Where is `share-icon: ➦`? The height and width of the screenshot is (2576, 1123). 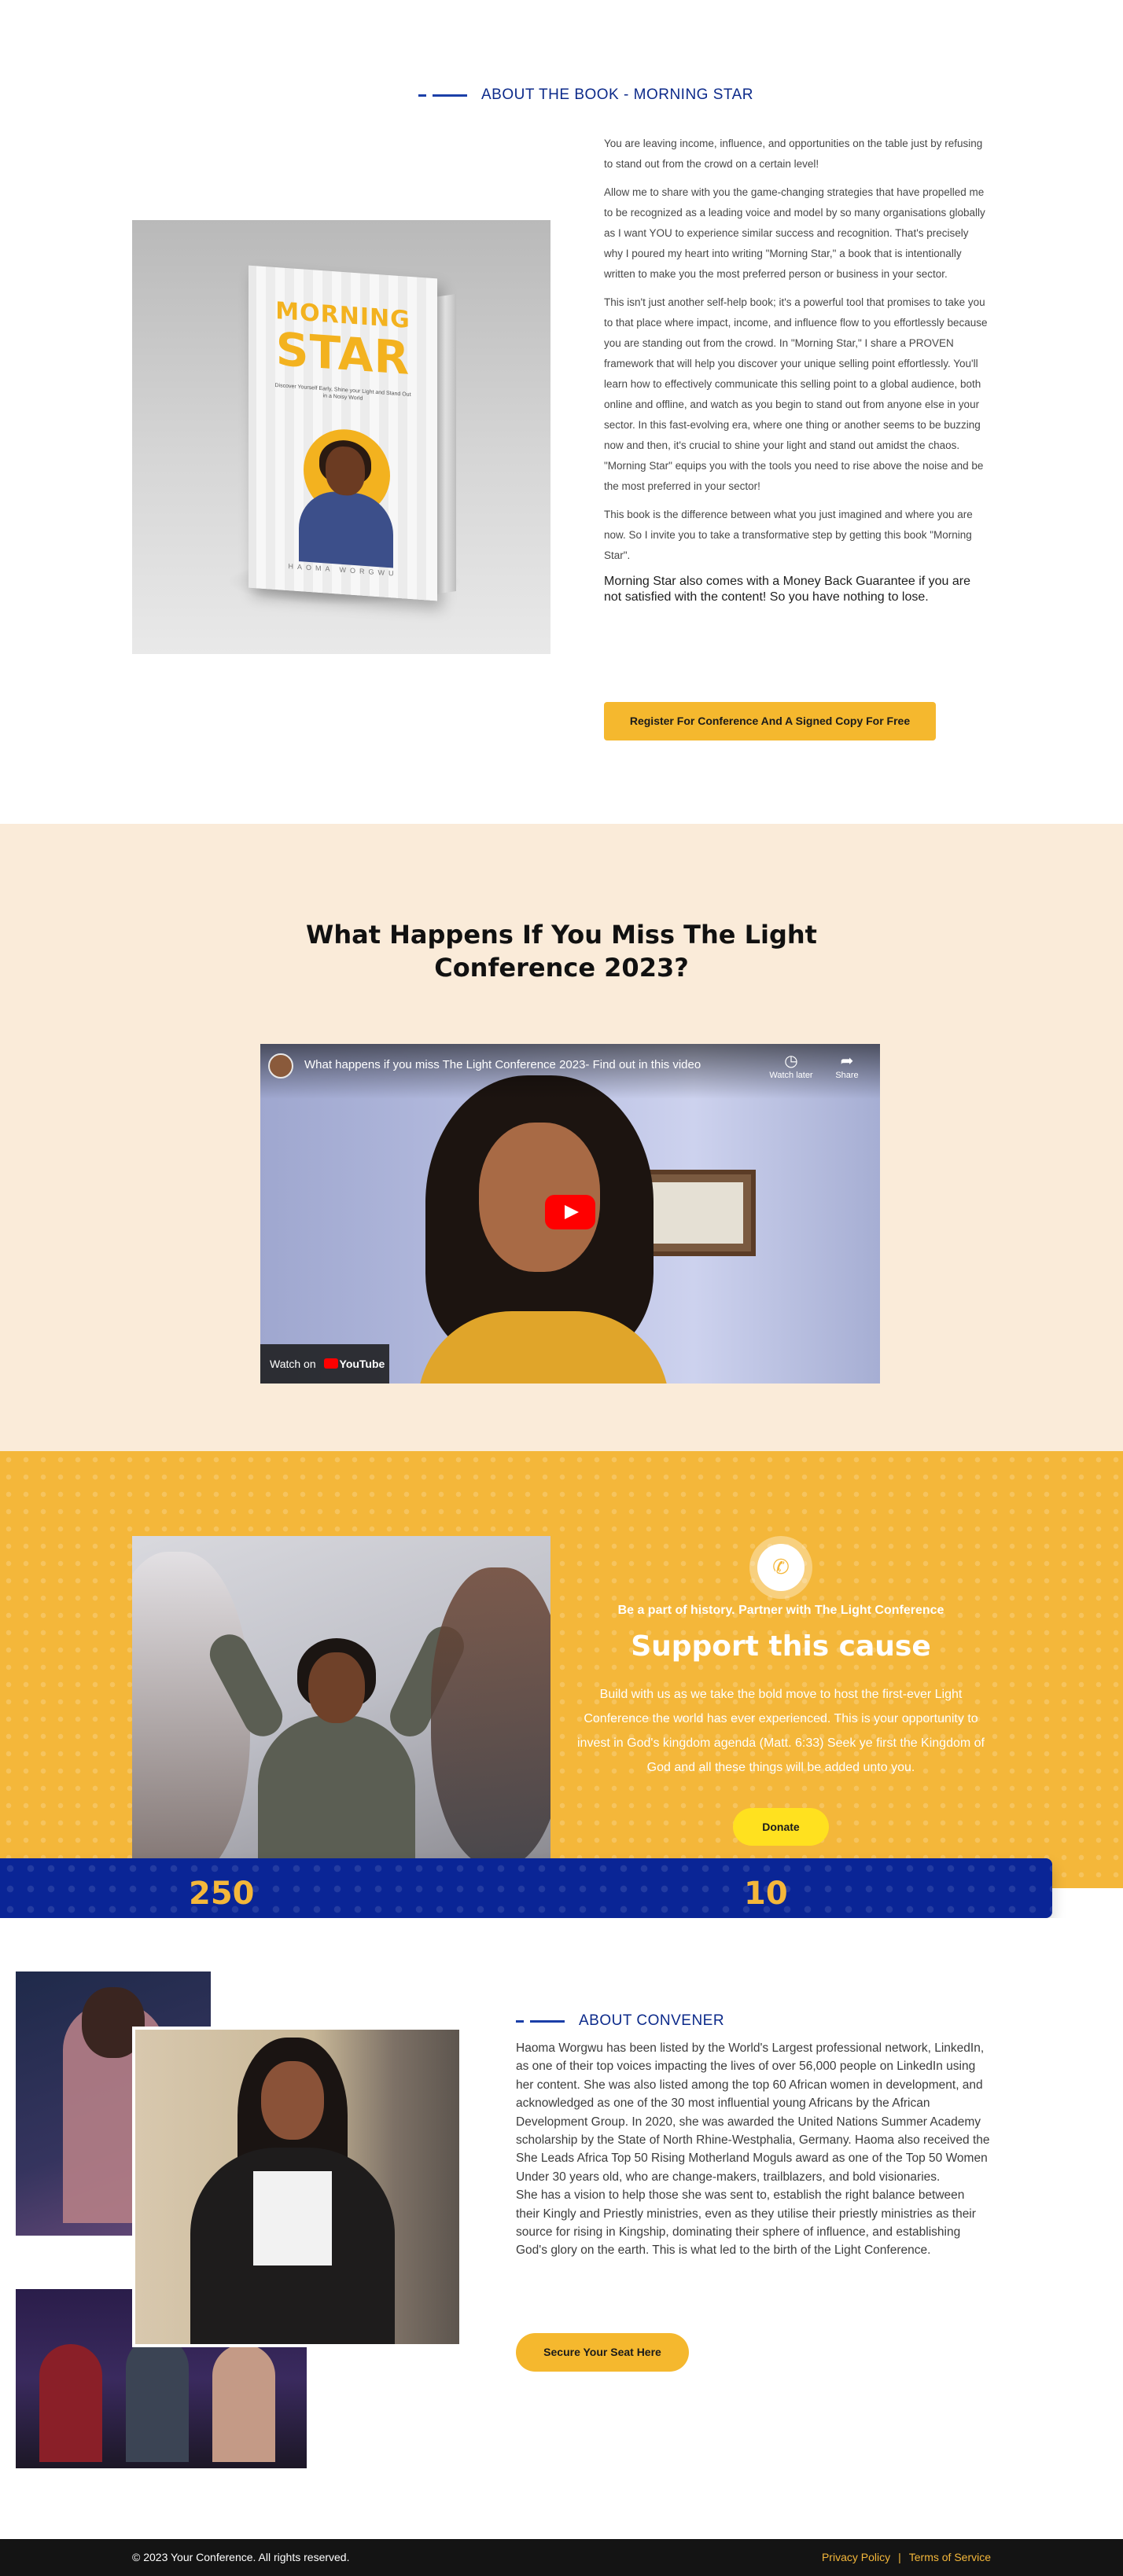 share-icon: ➦ is located at coordinates (847, 1061).